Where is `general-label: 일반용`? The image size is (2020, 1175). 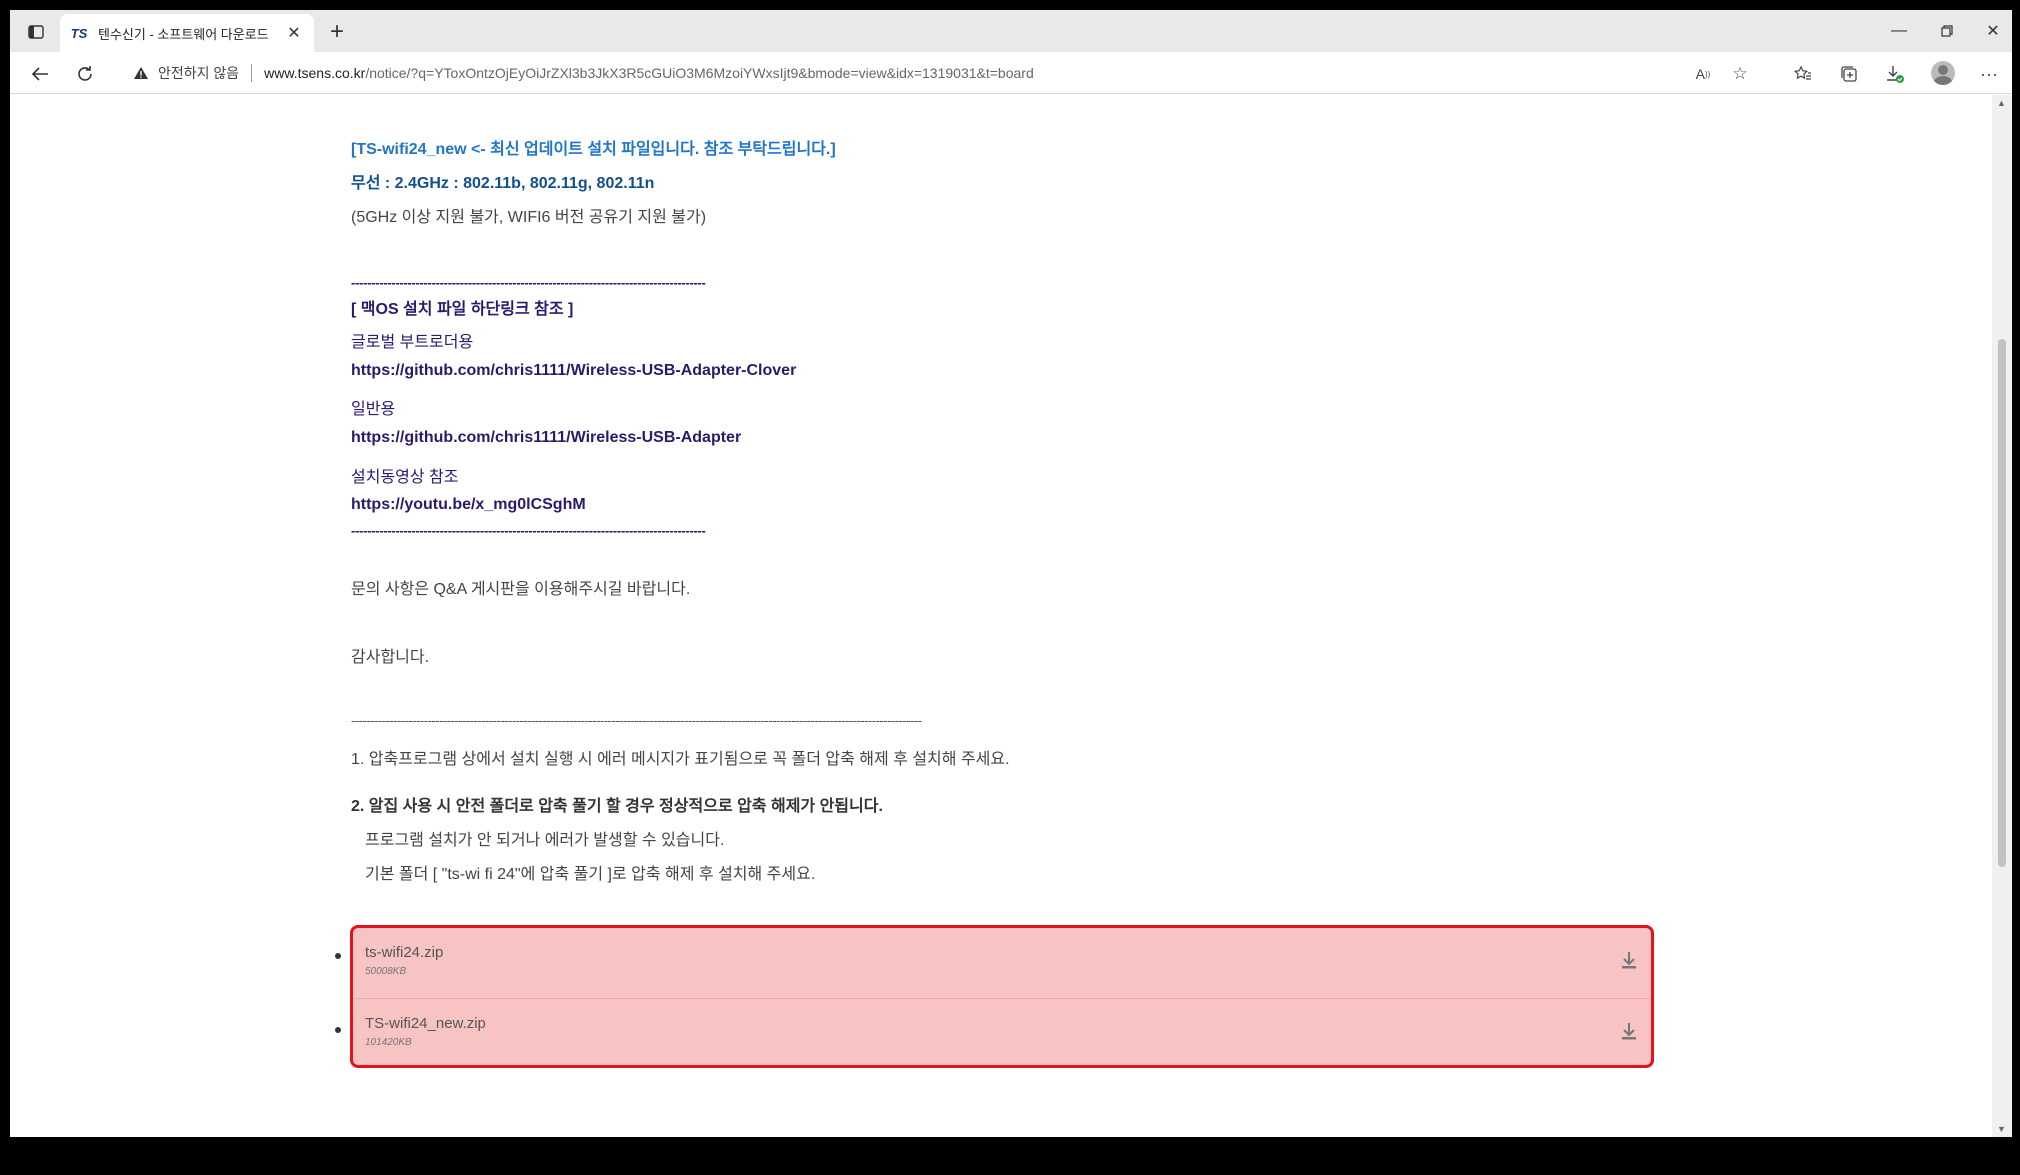
general-label: 일반용 is located at coordinates (373, 409).